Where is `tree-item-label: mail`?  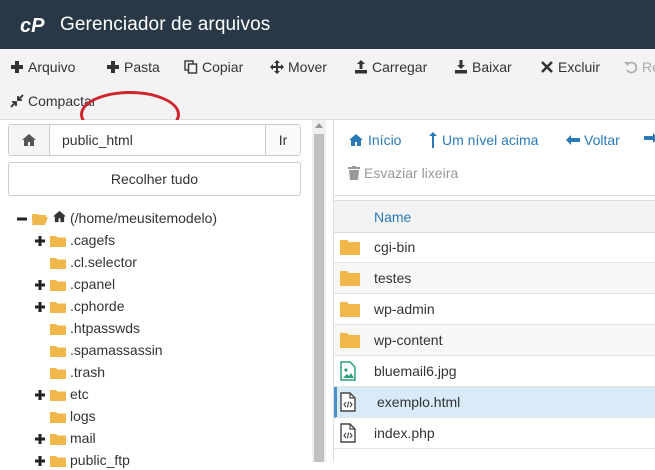
tree-item-label: mail is located at coordinates (83, 438).